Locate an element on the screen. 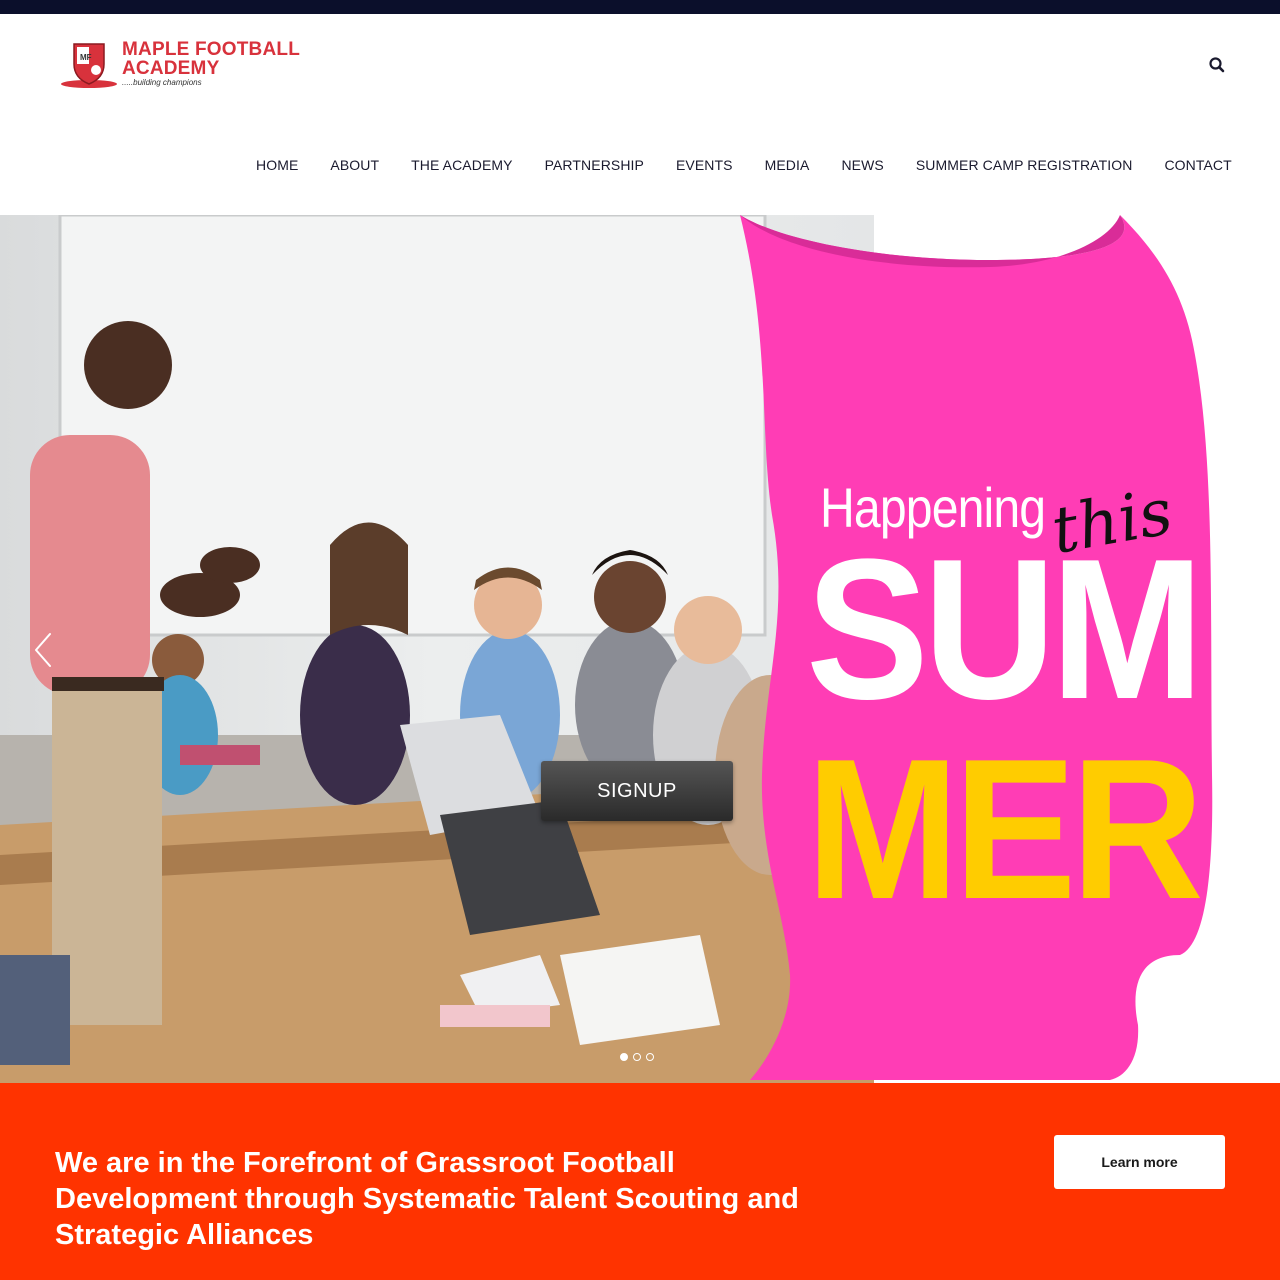 The height and width of the screenshot is (1280, 1280). nav-item-contact: CONTACT is located at coordinates (1197, 165).